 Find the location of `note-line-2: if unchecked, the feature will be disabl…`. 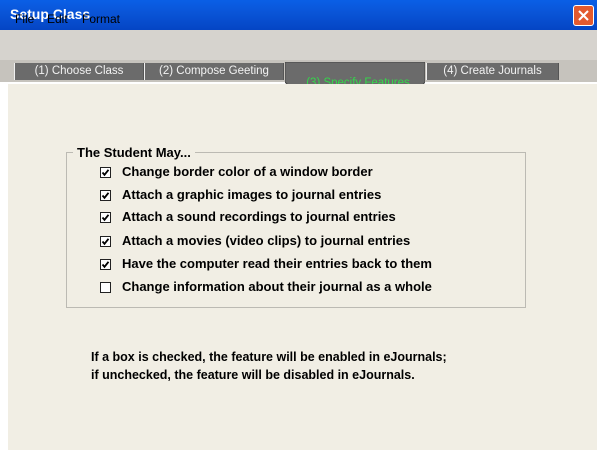

note-line-2: if unchecked, the feature will be disabl… is located at coordinates (253, 375).